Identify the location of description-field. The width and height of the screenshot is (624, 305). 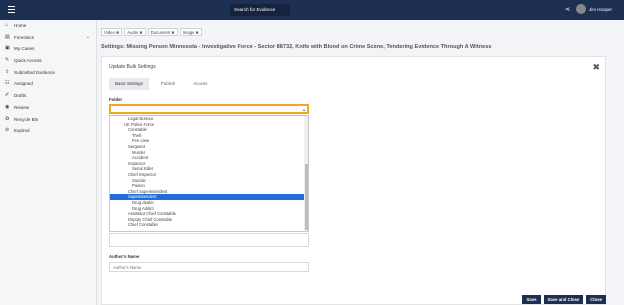
(209, 240).